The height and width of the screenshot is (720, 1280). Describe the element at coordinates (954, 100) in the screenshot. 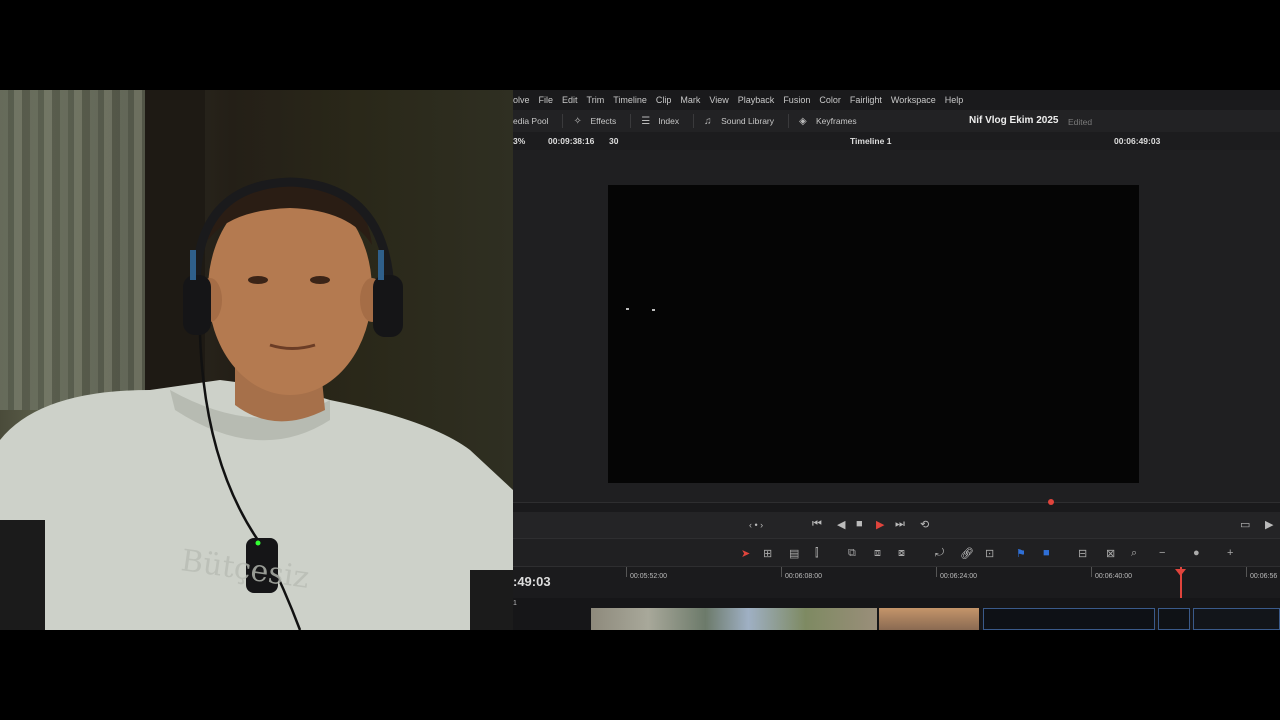

I see `menu-item-help: Help` at that location.